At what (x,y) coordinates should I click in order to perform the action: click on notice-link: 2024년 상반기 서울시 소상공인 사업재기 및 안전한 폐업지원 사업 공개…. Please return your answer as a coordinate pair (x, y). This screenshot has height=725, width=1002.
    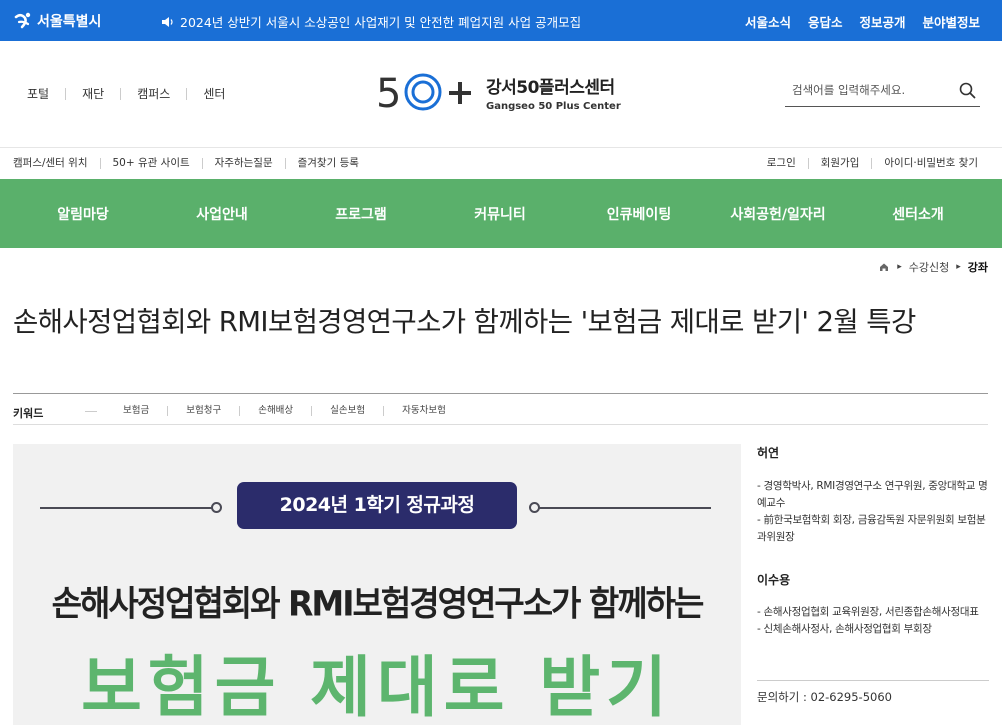
    Looking at the image, I should click on (371, 21).